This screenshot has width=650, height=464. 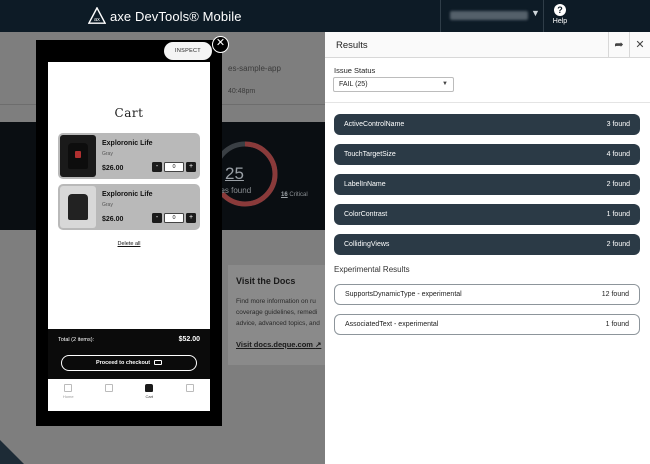 What do you see at coordinates (109, 395) in the screenshot?
I see `tab-catalog` at bounding box center [109, 395].